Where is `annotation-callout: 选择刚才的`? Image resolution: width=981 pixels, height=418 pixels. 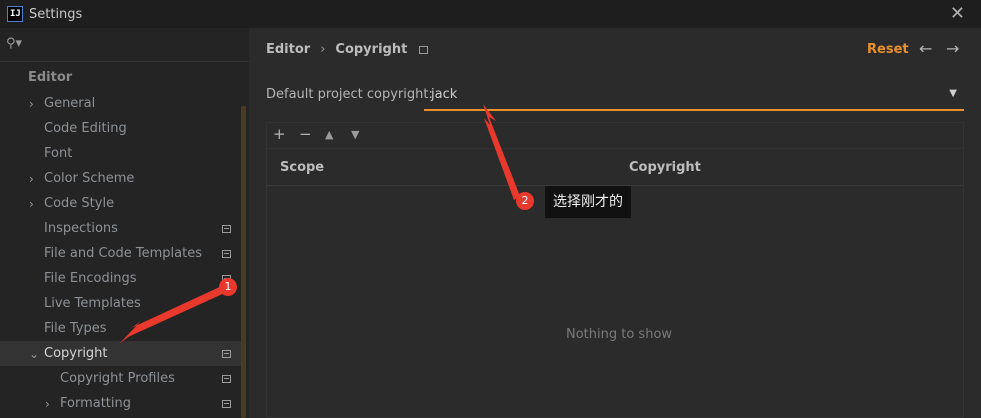 annotation-callout: 选择刚才的 is located at coordinates (588, 202).